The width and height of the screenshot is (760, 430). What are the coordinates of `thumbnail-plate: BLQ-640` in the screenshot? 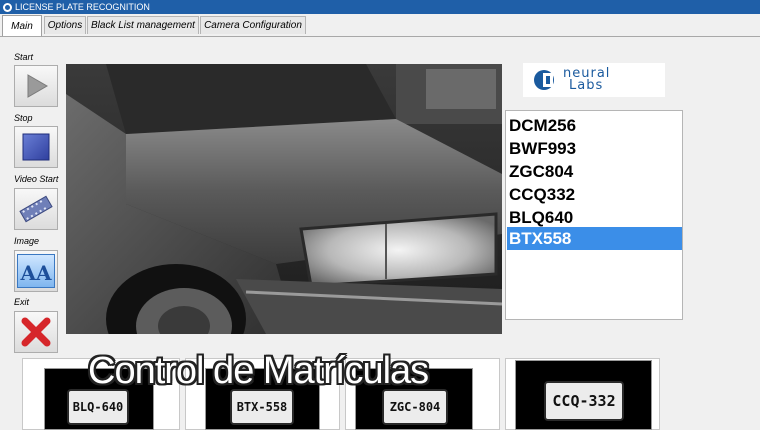 It's located at (98, 407).